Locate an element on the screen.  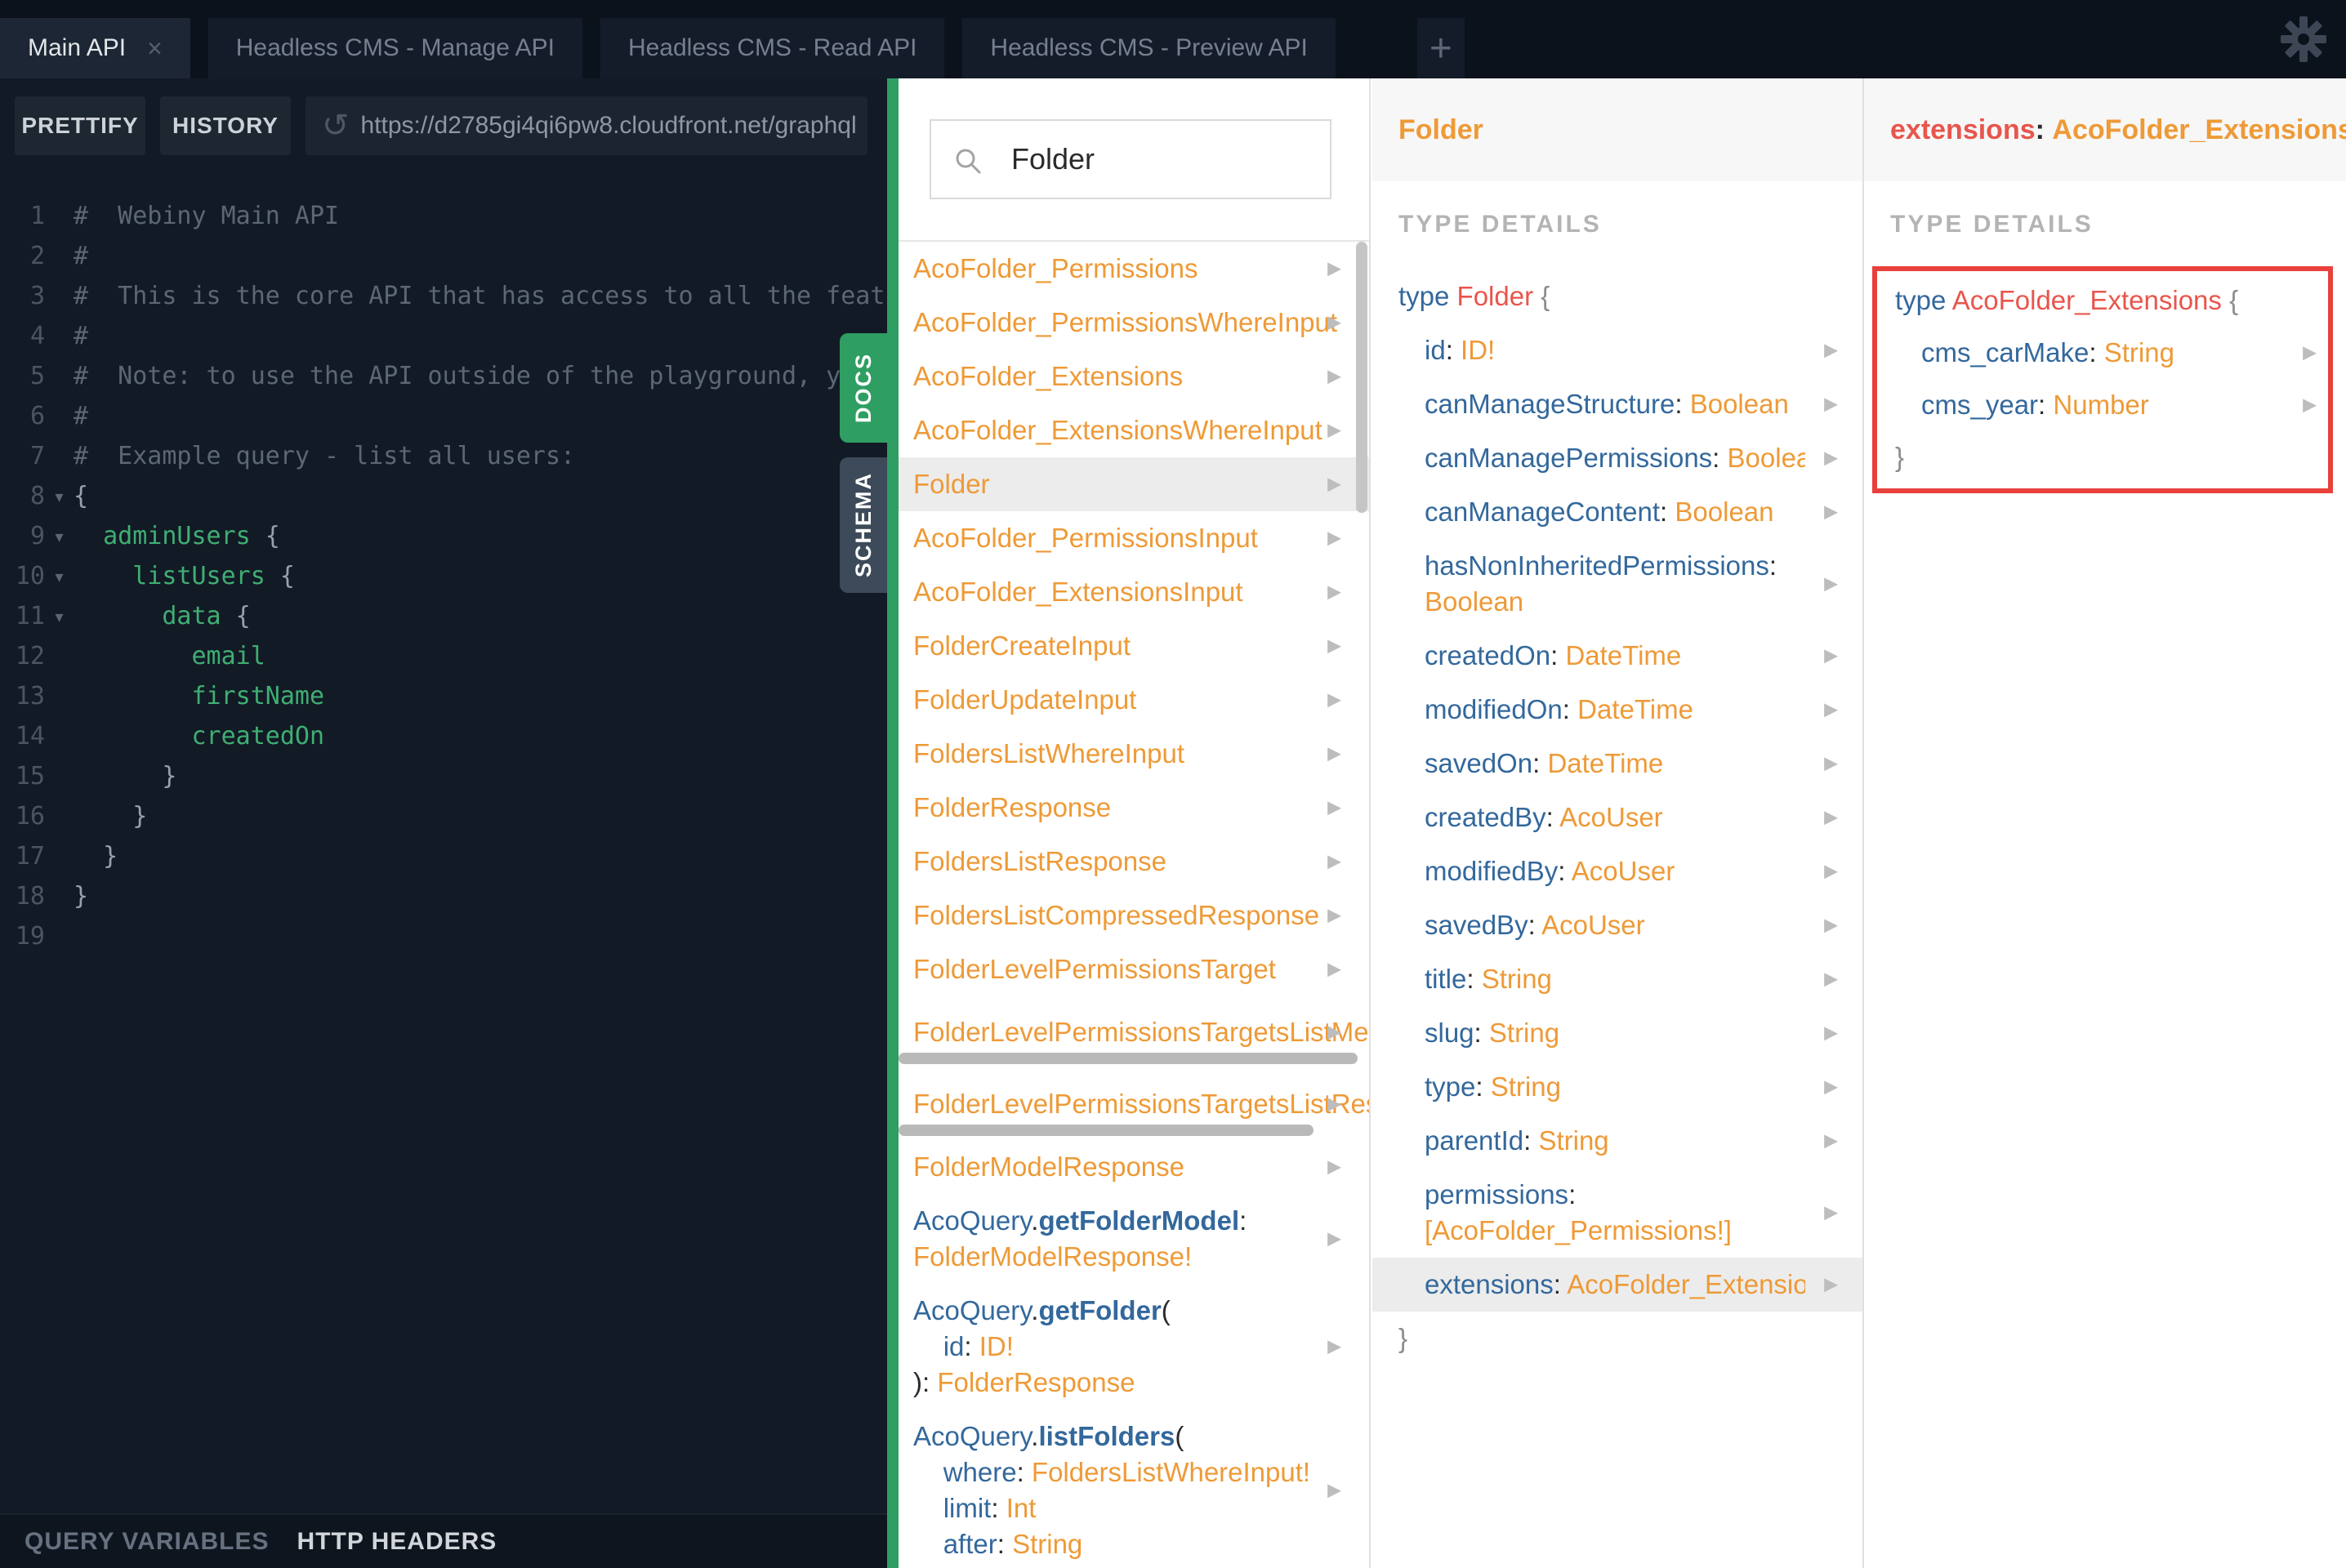
add-tab-button: + is located at coordinates (1440, 48).